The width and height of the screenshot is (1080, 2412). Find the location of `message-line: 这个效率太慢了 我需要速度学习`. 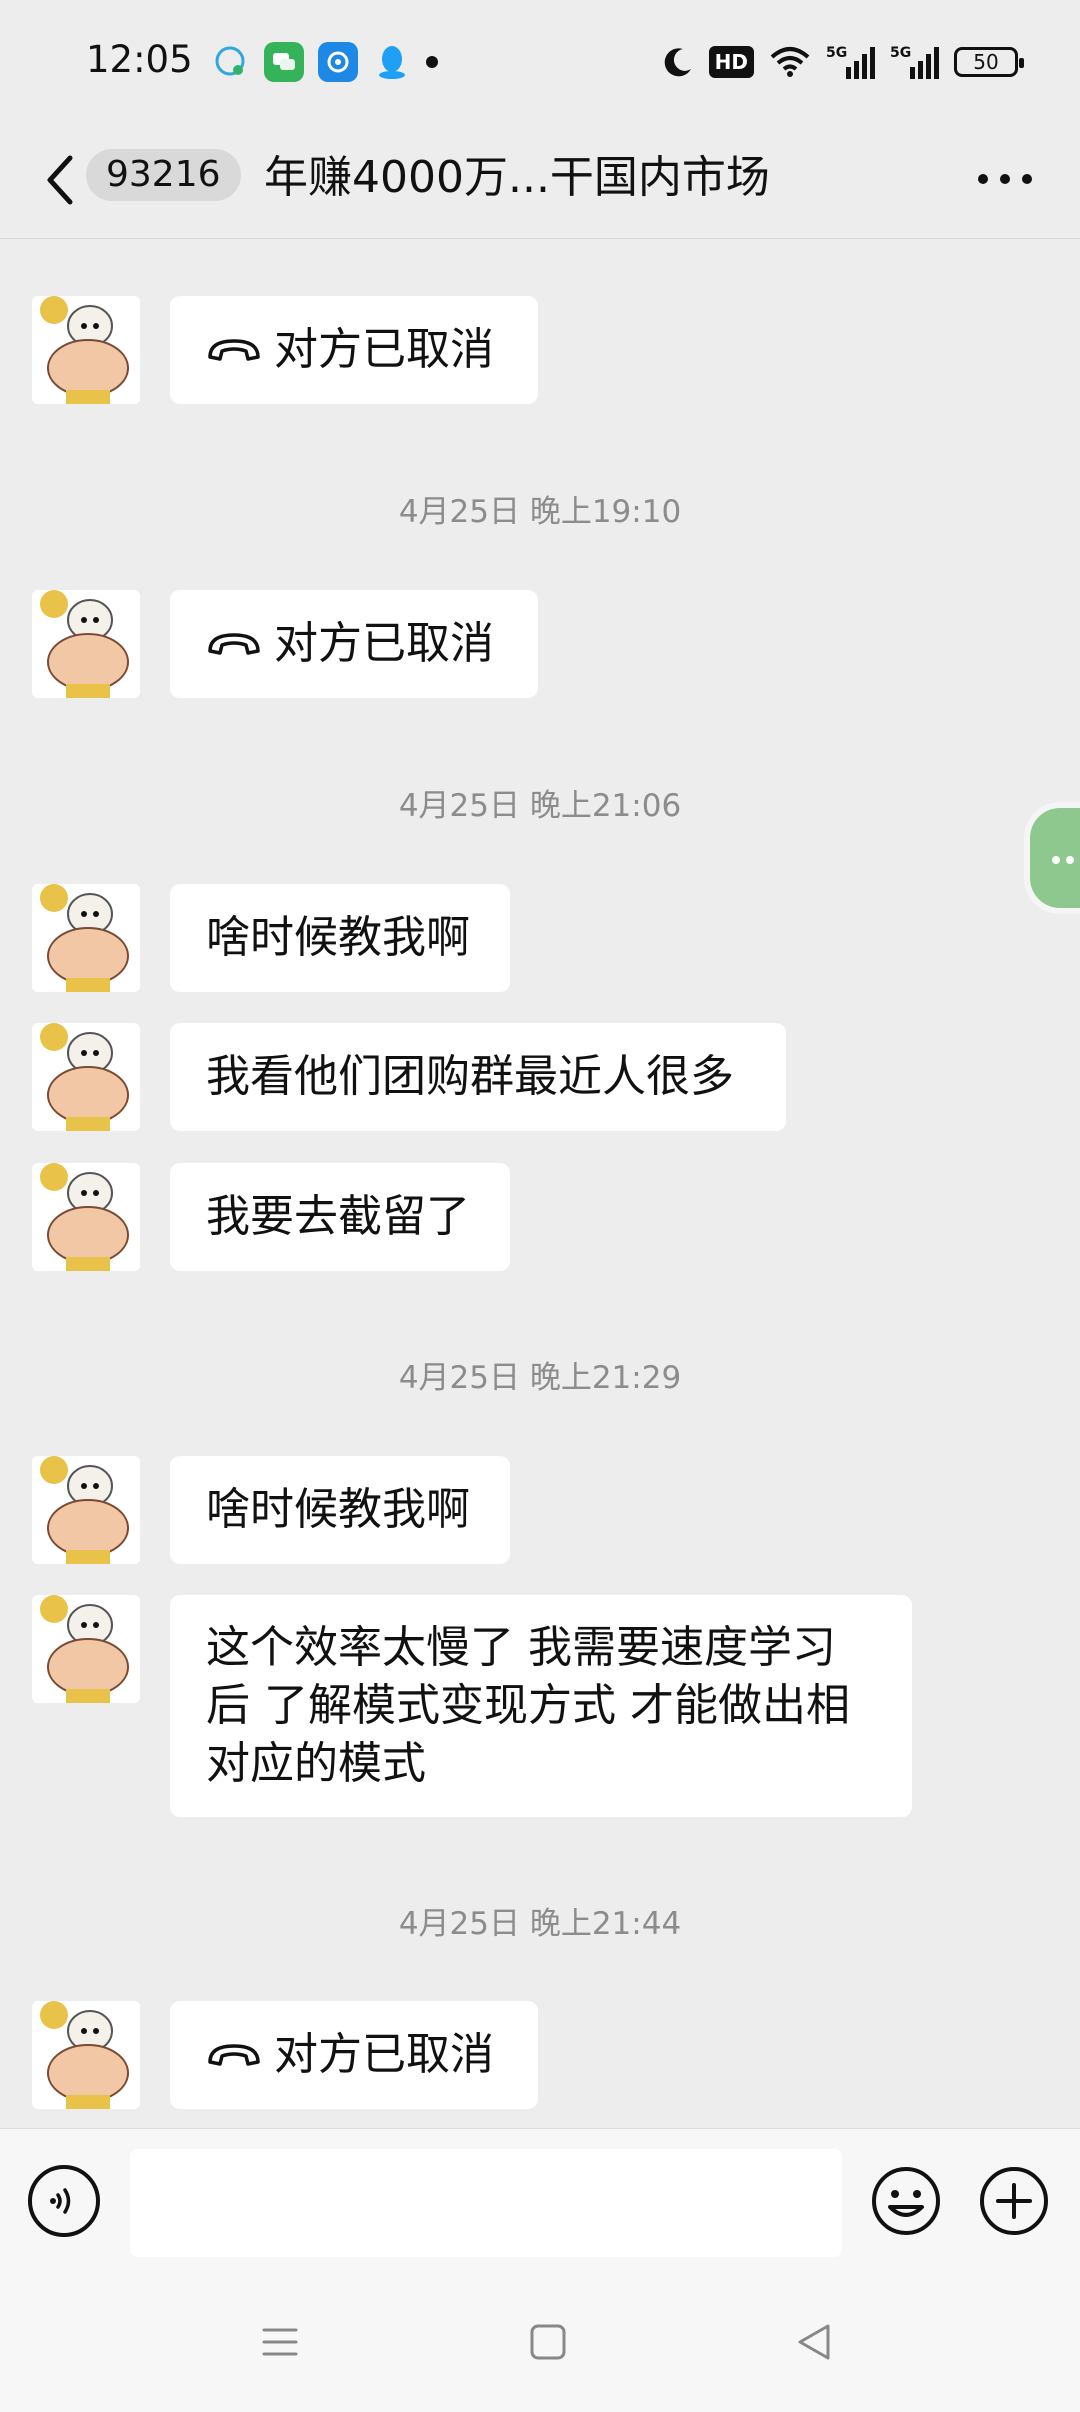

message-line: 这个效率太慢了 我需要速度学习 is located at coordinates (521, 1647).